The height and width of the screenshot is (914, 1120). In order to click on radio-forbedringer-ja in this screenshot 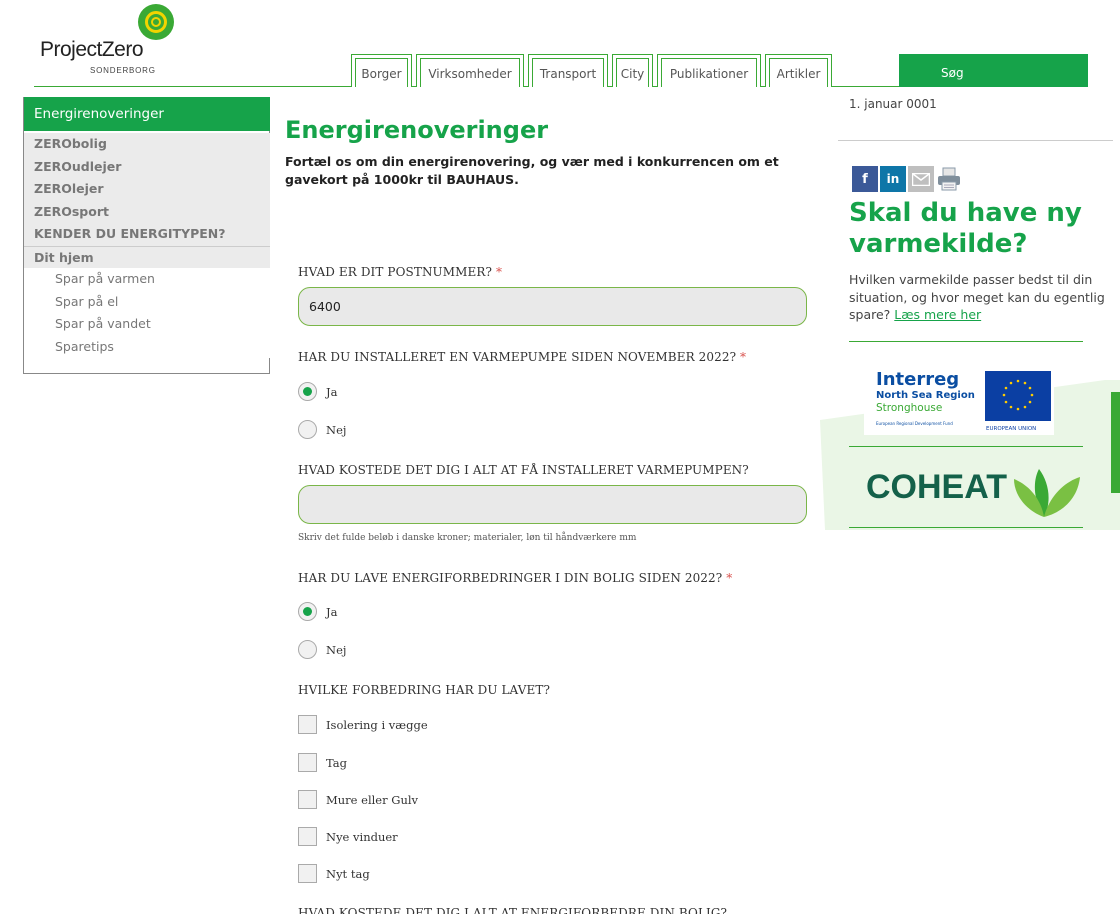, I will do `click(307, 611)`.